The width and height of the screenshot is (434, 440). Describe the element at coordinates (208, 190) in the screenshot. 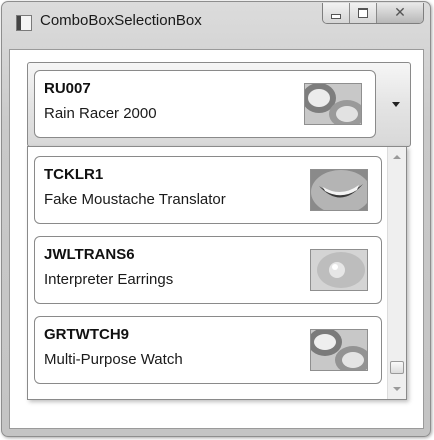

I see `list-item: TCKLR1 Fake Moustache Translator` at that location.